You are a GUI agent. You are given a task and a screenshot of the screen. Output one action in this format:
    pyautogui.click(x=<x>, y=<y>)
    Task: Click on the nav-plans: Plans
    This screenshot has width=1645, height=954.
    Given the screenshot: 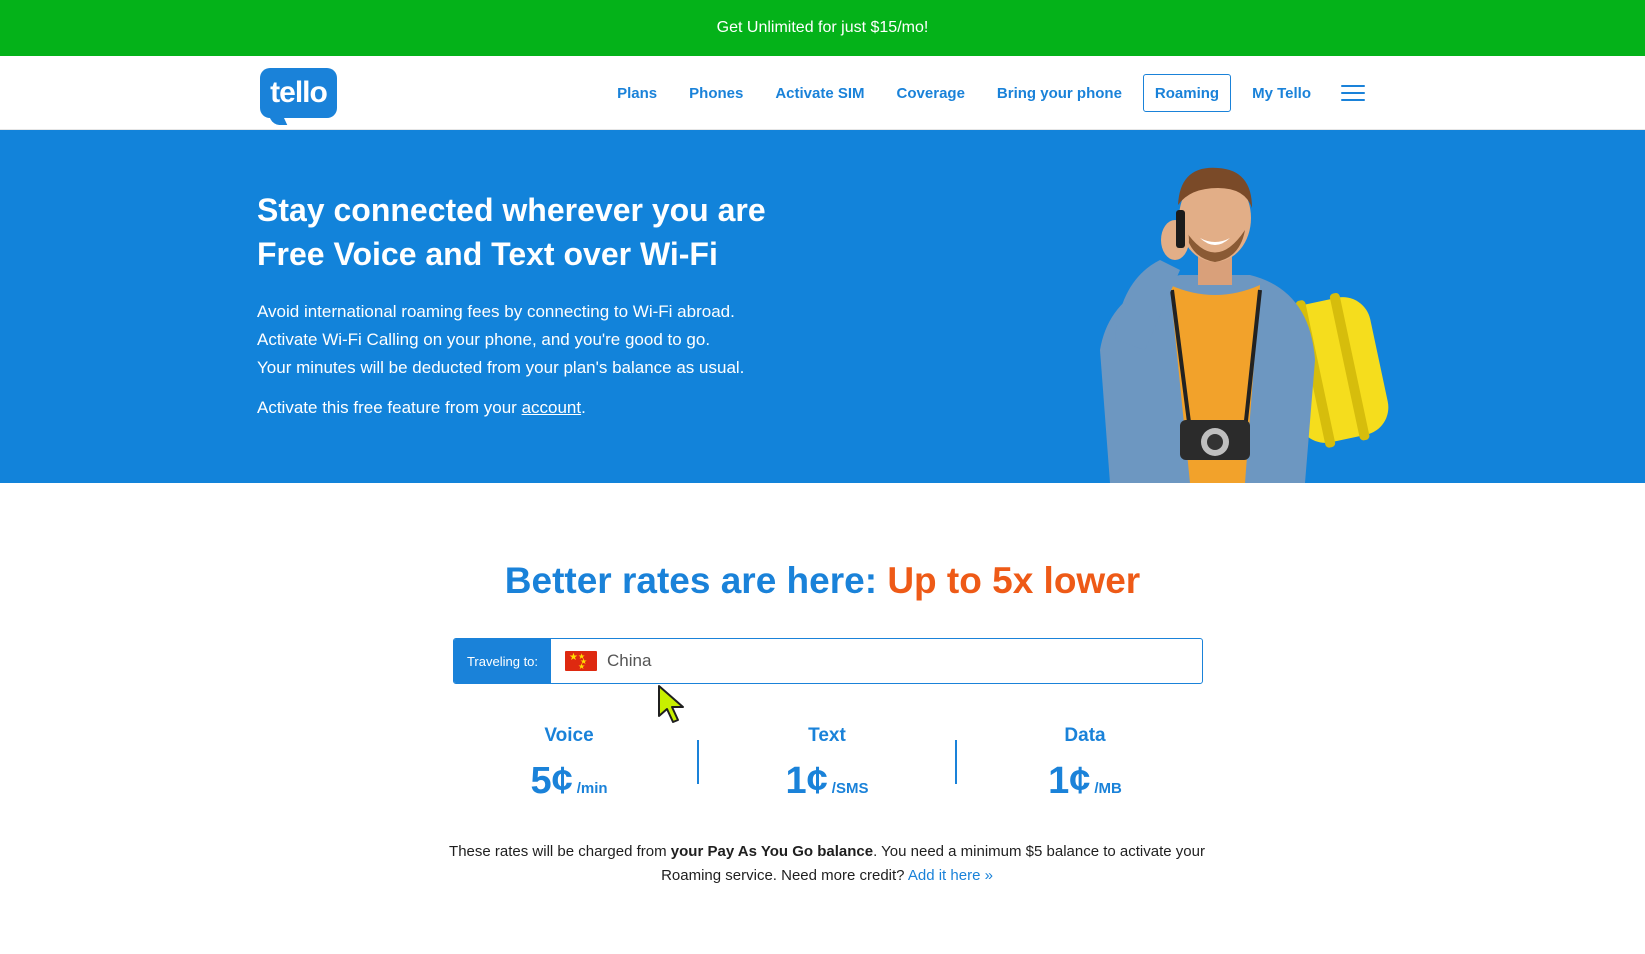 What is the action you would take?
    pyautogui.click(x=637, y=93)
    